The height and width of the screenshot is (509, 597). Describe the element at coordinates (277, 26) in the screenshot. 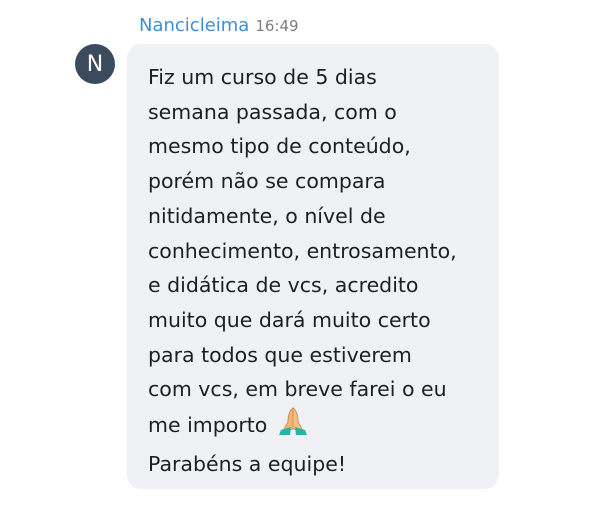

I see `message-timestamp: 16:49` at that location.